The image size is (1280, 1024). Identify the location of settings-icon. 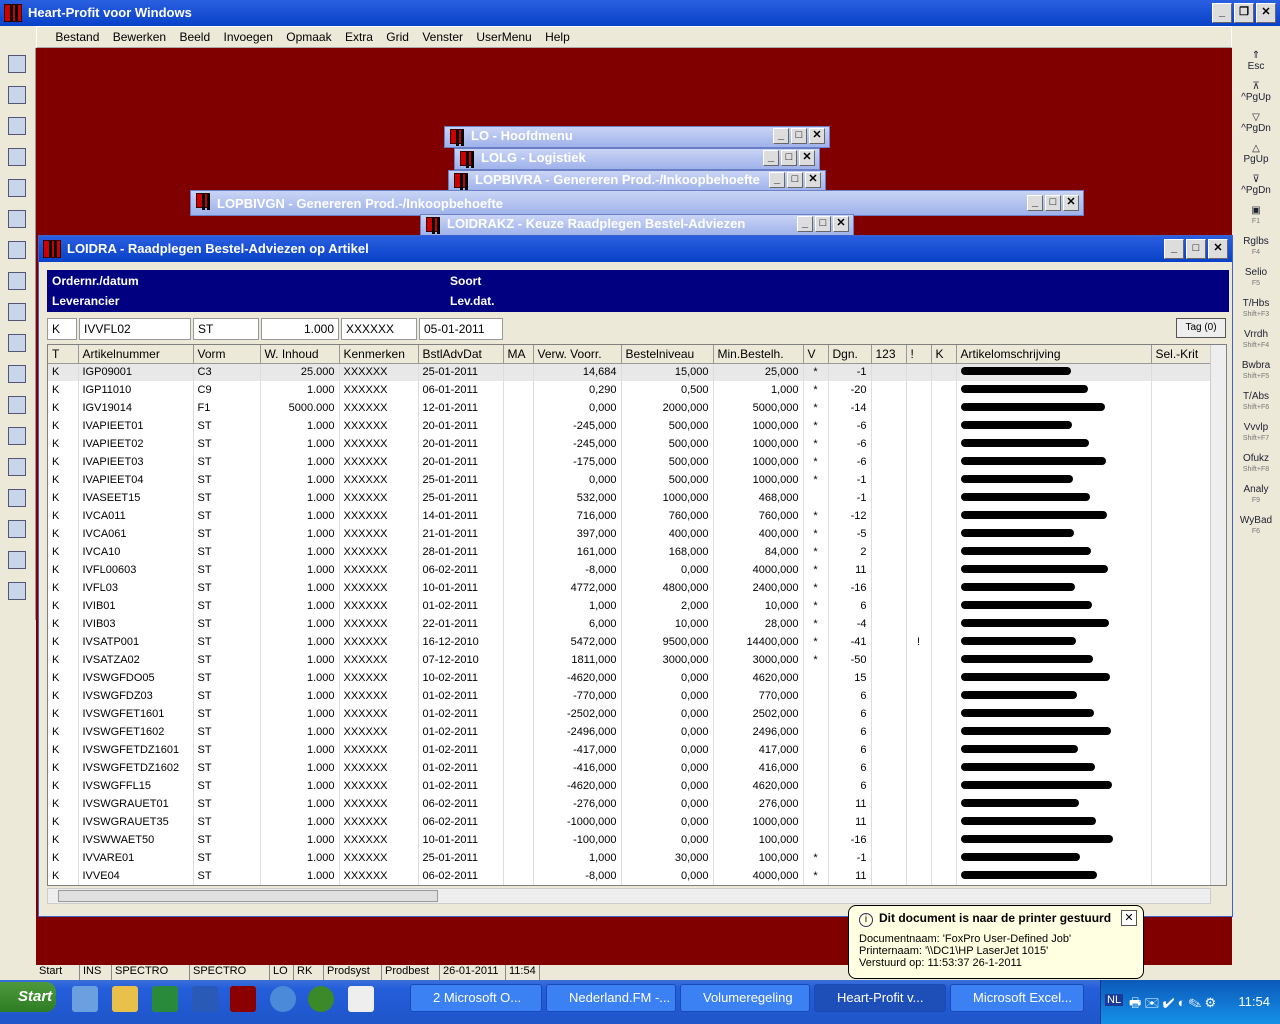
(17, 560).